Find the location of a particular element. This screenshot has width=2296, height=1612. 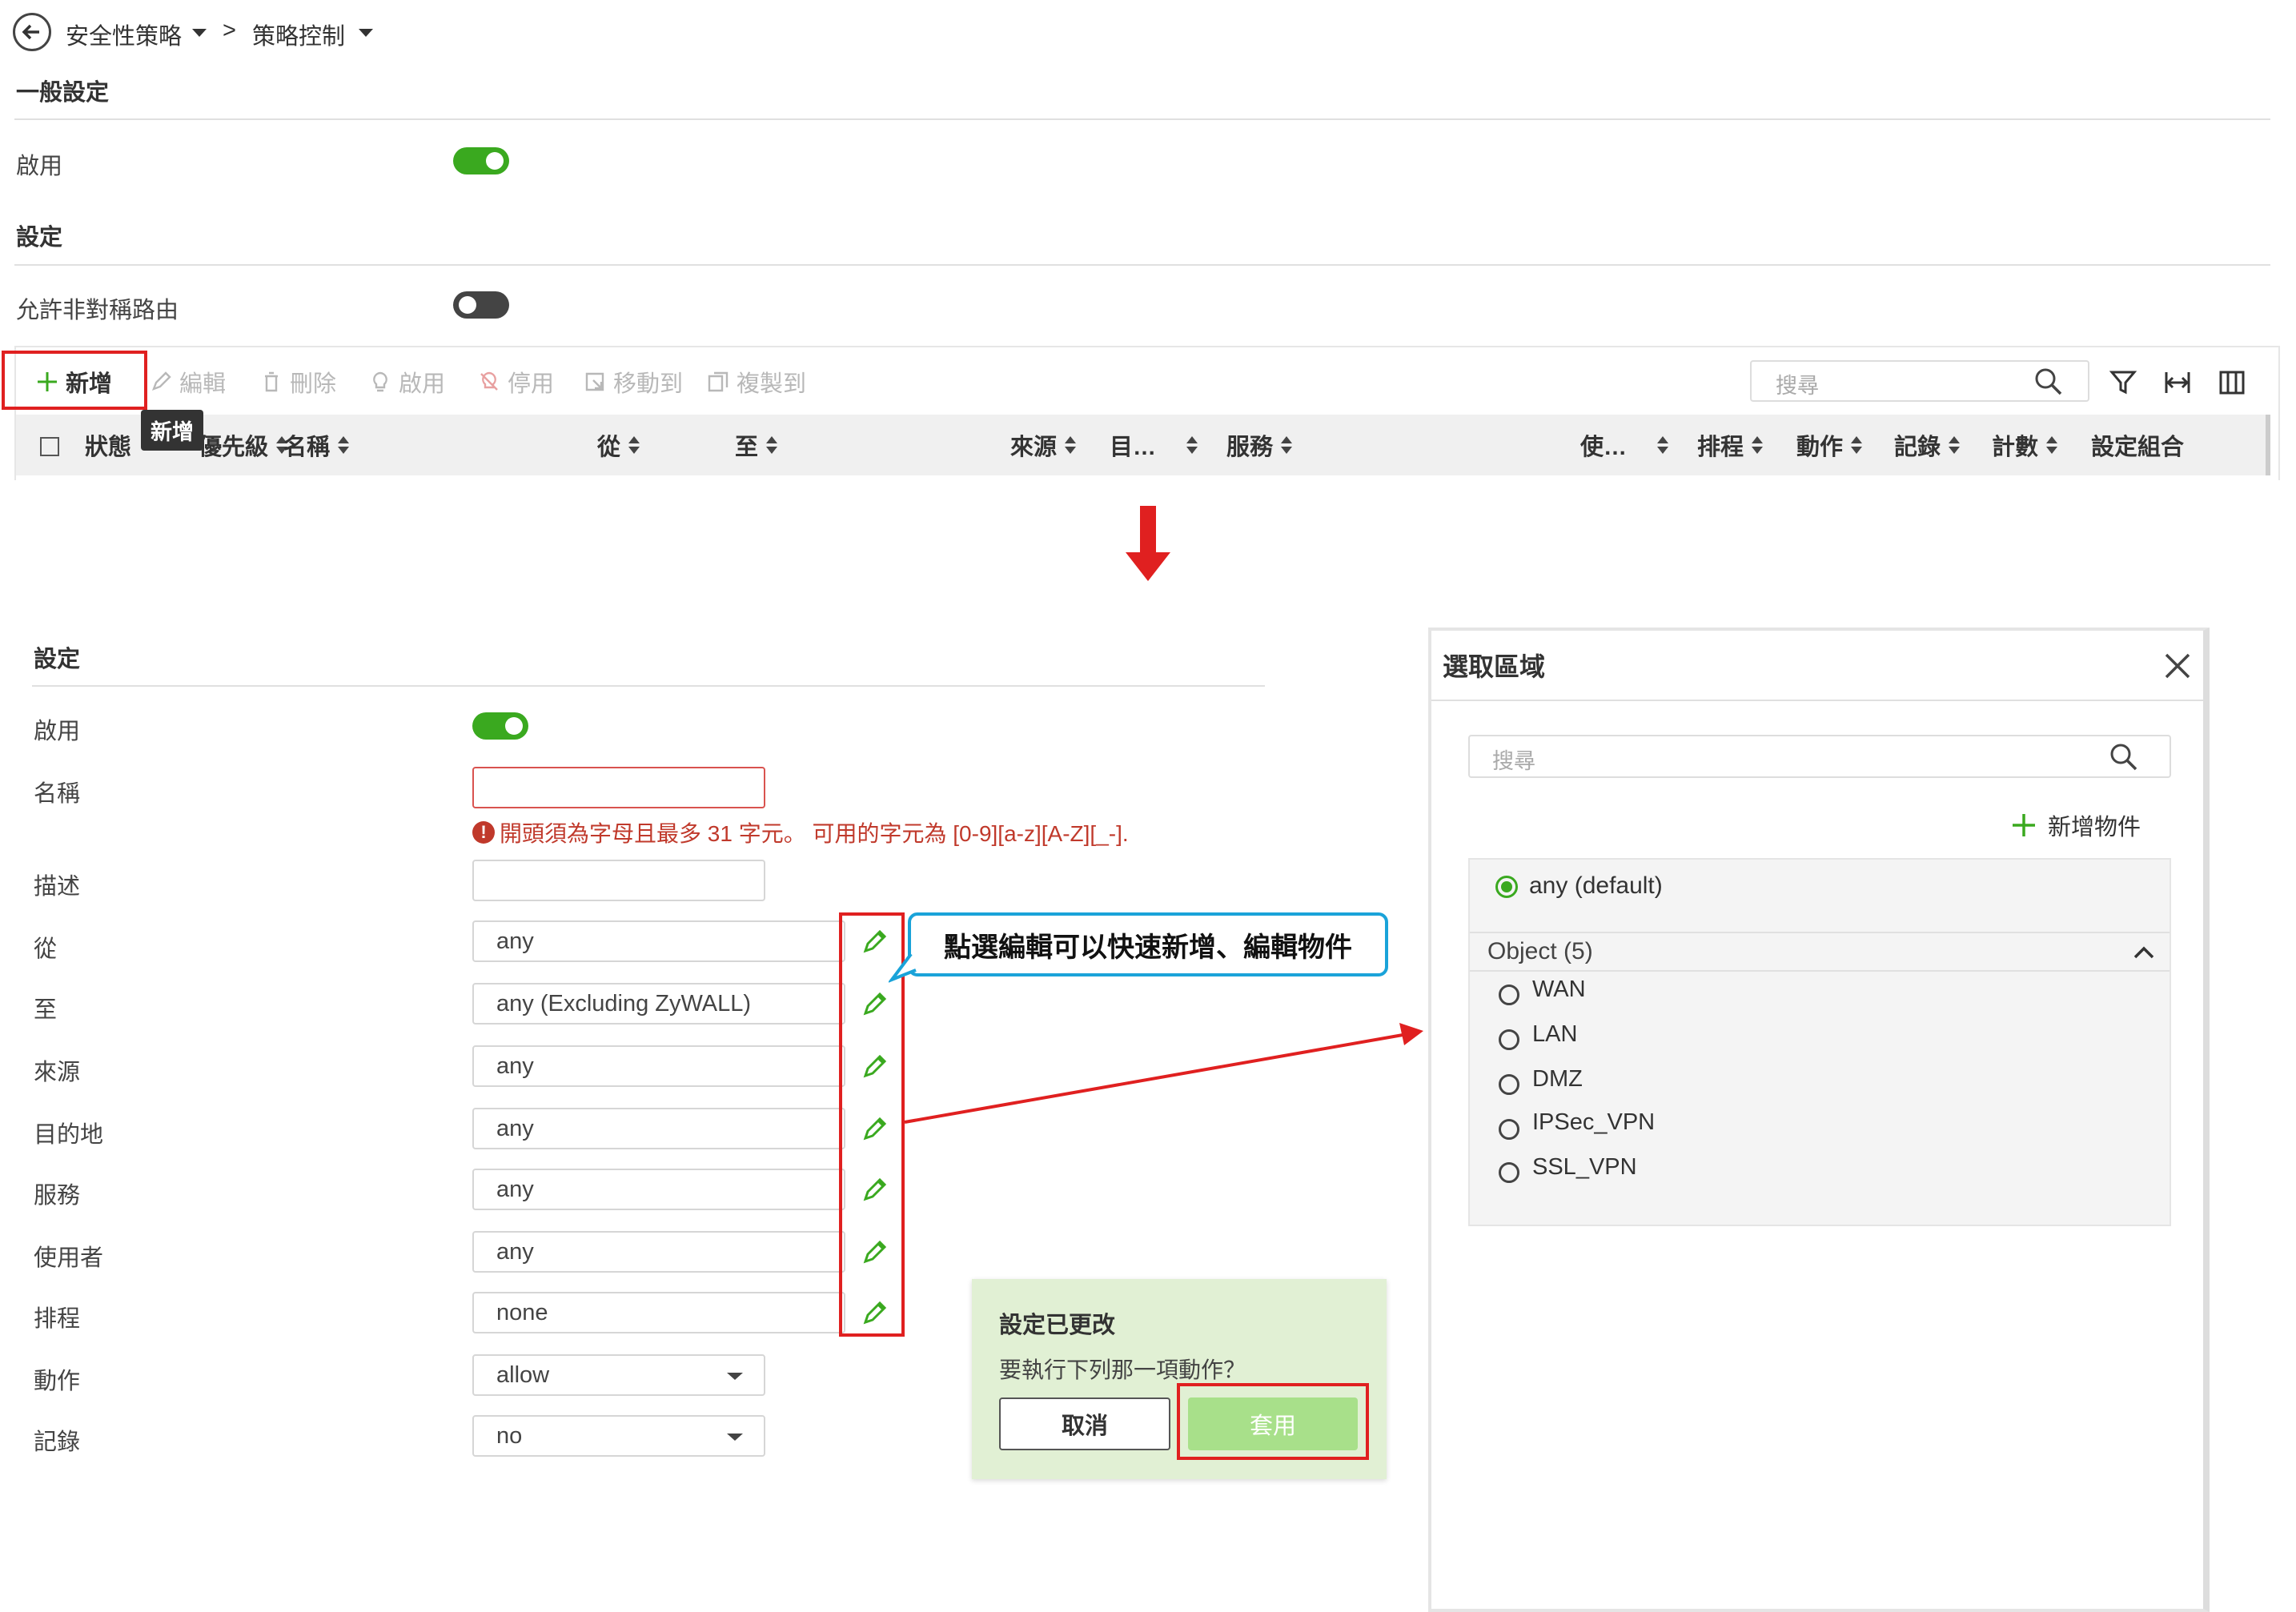

fit-width-icon is located at coordinates (2177, 382).